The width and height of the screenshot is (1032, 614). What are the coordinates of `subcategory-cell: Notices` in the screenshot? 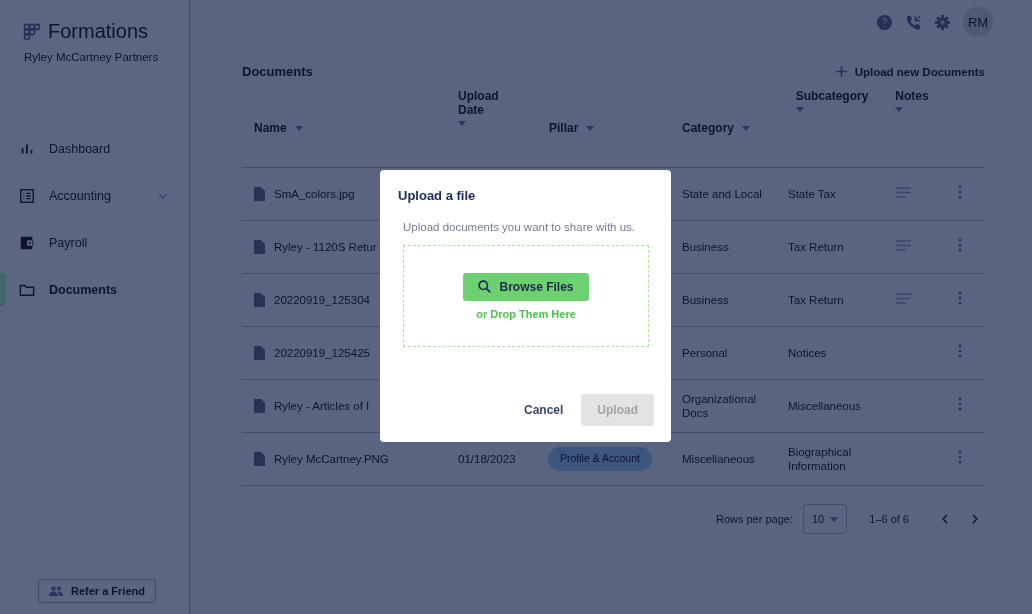 It's located at (807, 352).